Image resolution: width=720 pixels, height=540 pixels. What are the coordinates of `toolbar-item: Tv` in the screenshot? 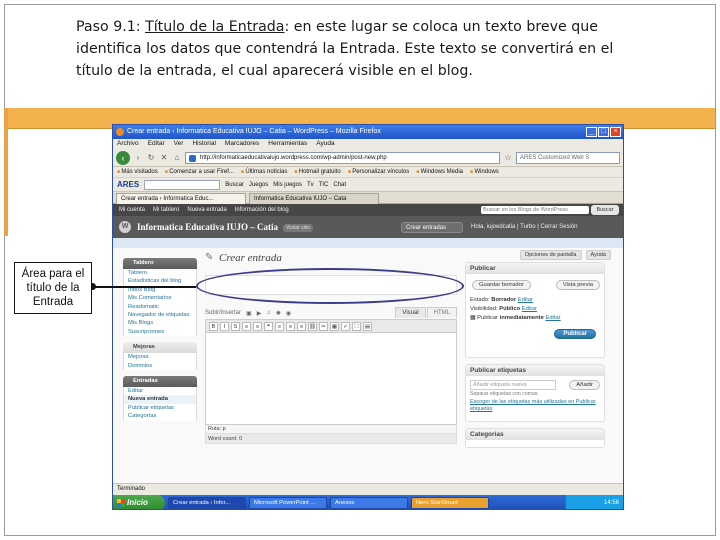 It's located at (310, 185).